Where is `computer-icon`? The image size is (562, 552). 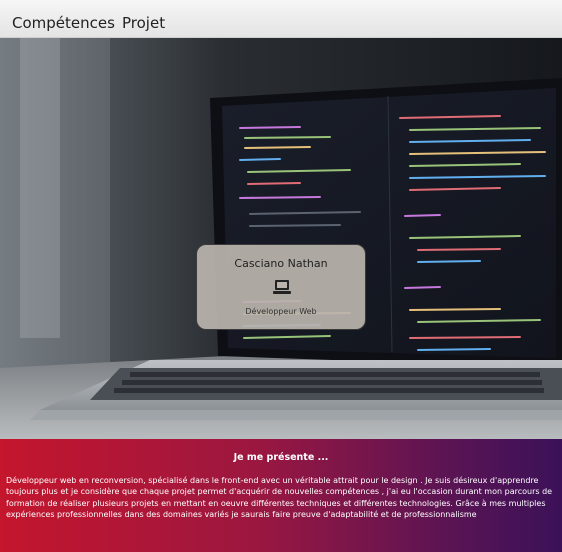
computer-icon is located at coordinates (282, 287).